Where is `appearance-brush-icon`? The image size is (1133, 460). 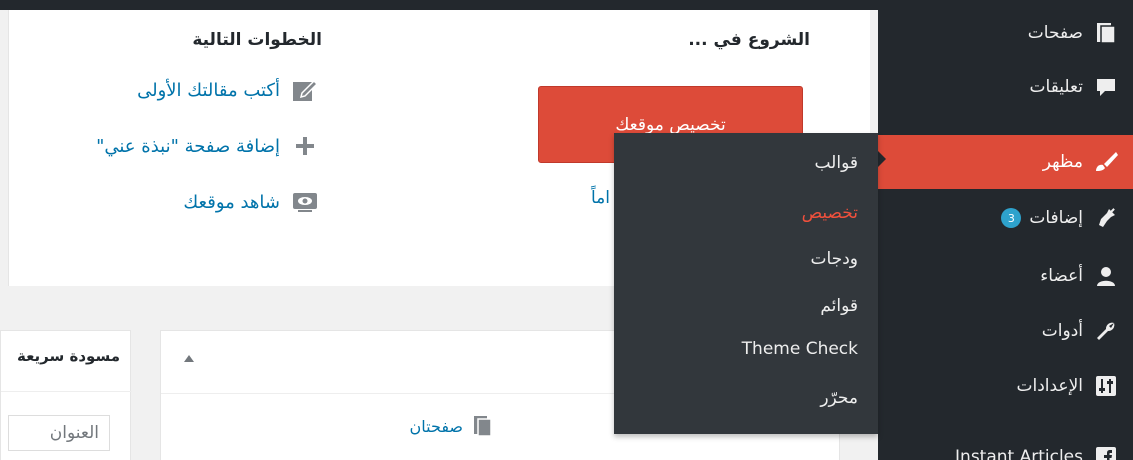 appearance-brush-icon is located at coordinates (1106, 162).